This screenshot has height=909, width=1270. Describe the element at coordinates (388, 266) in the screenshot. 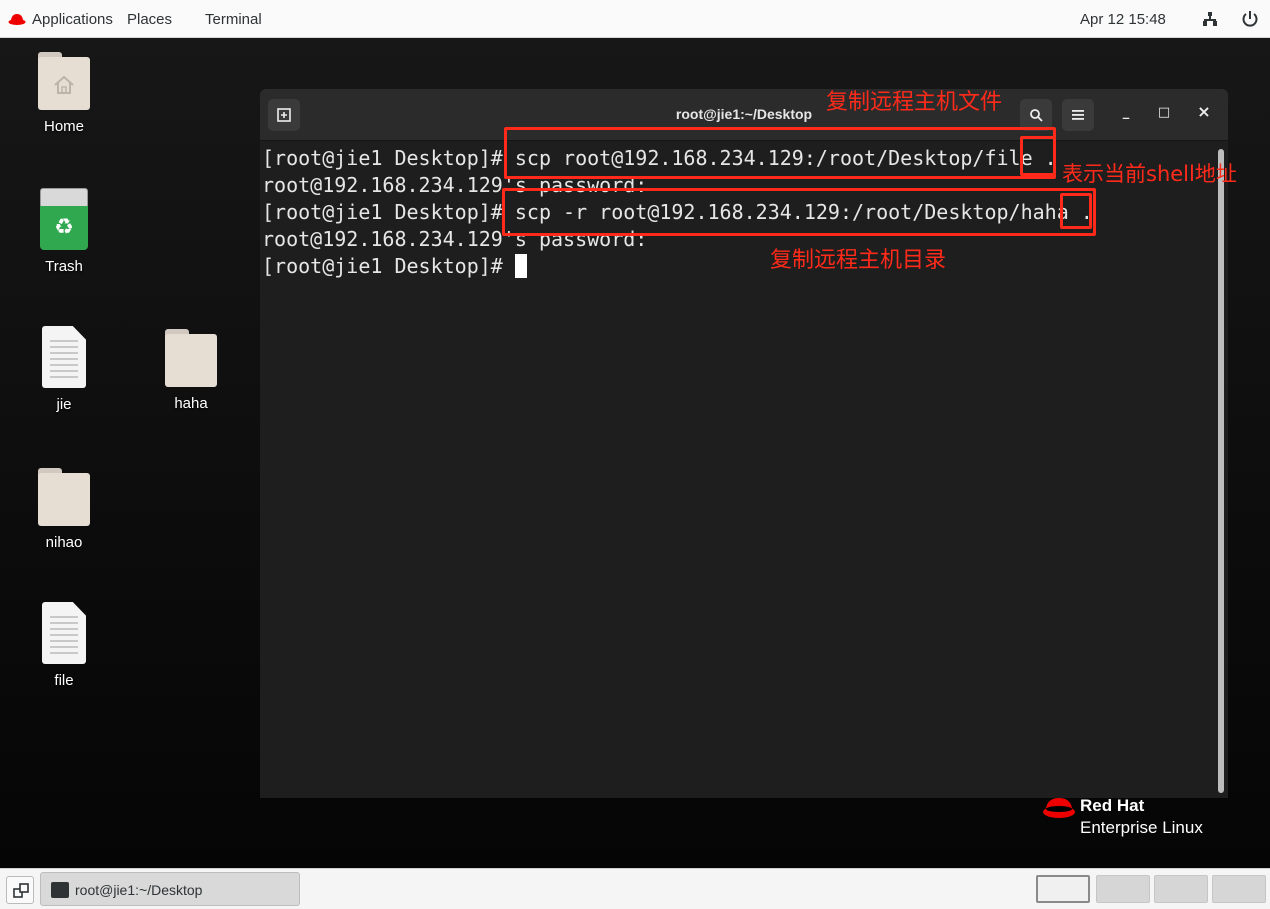

I see `terminal-prompt: [root@jie1 Desktop]#` at that location.